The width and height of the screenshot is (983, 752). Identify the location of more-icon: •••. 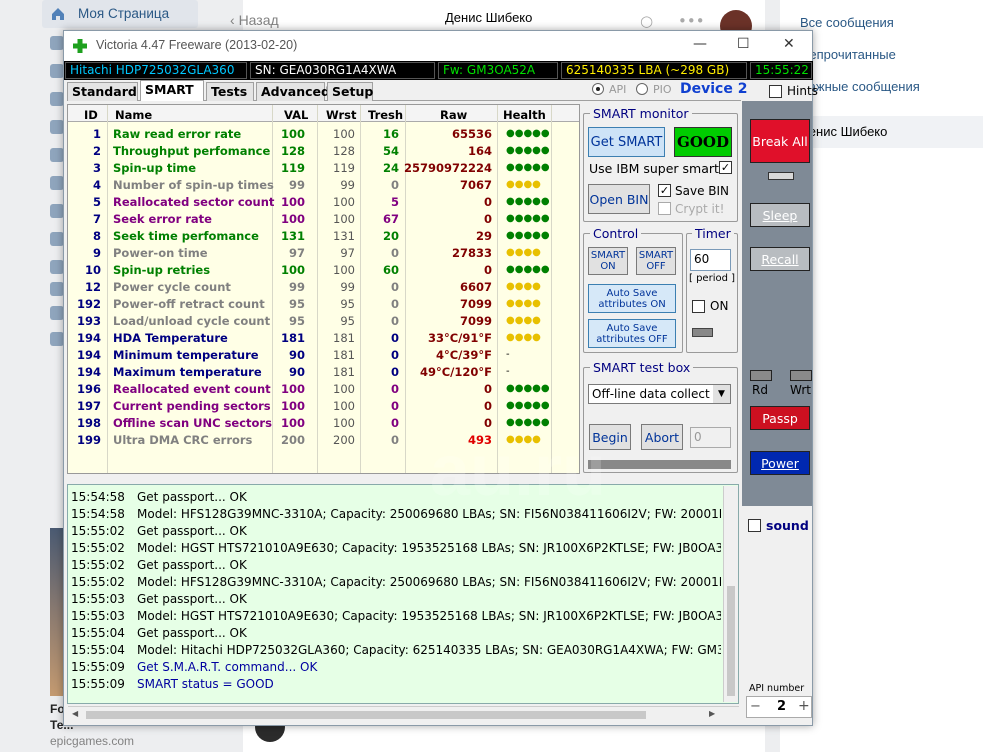
(691, 21).